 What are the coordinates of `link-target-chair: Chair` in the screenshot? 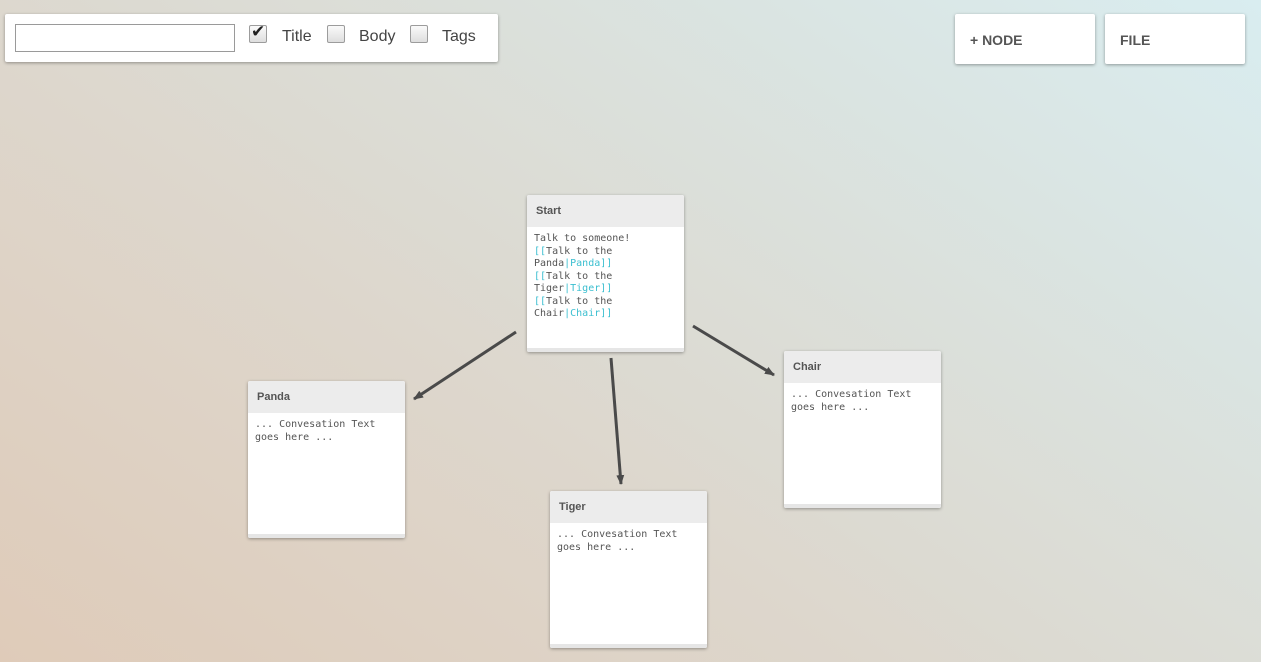 It's located at (585, 313).